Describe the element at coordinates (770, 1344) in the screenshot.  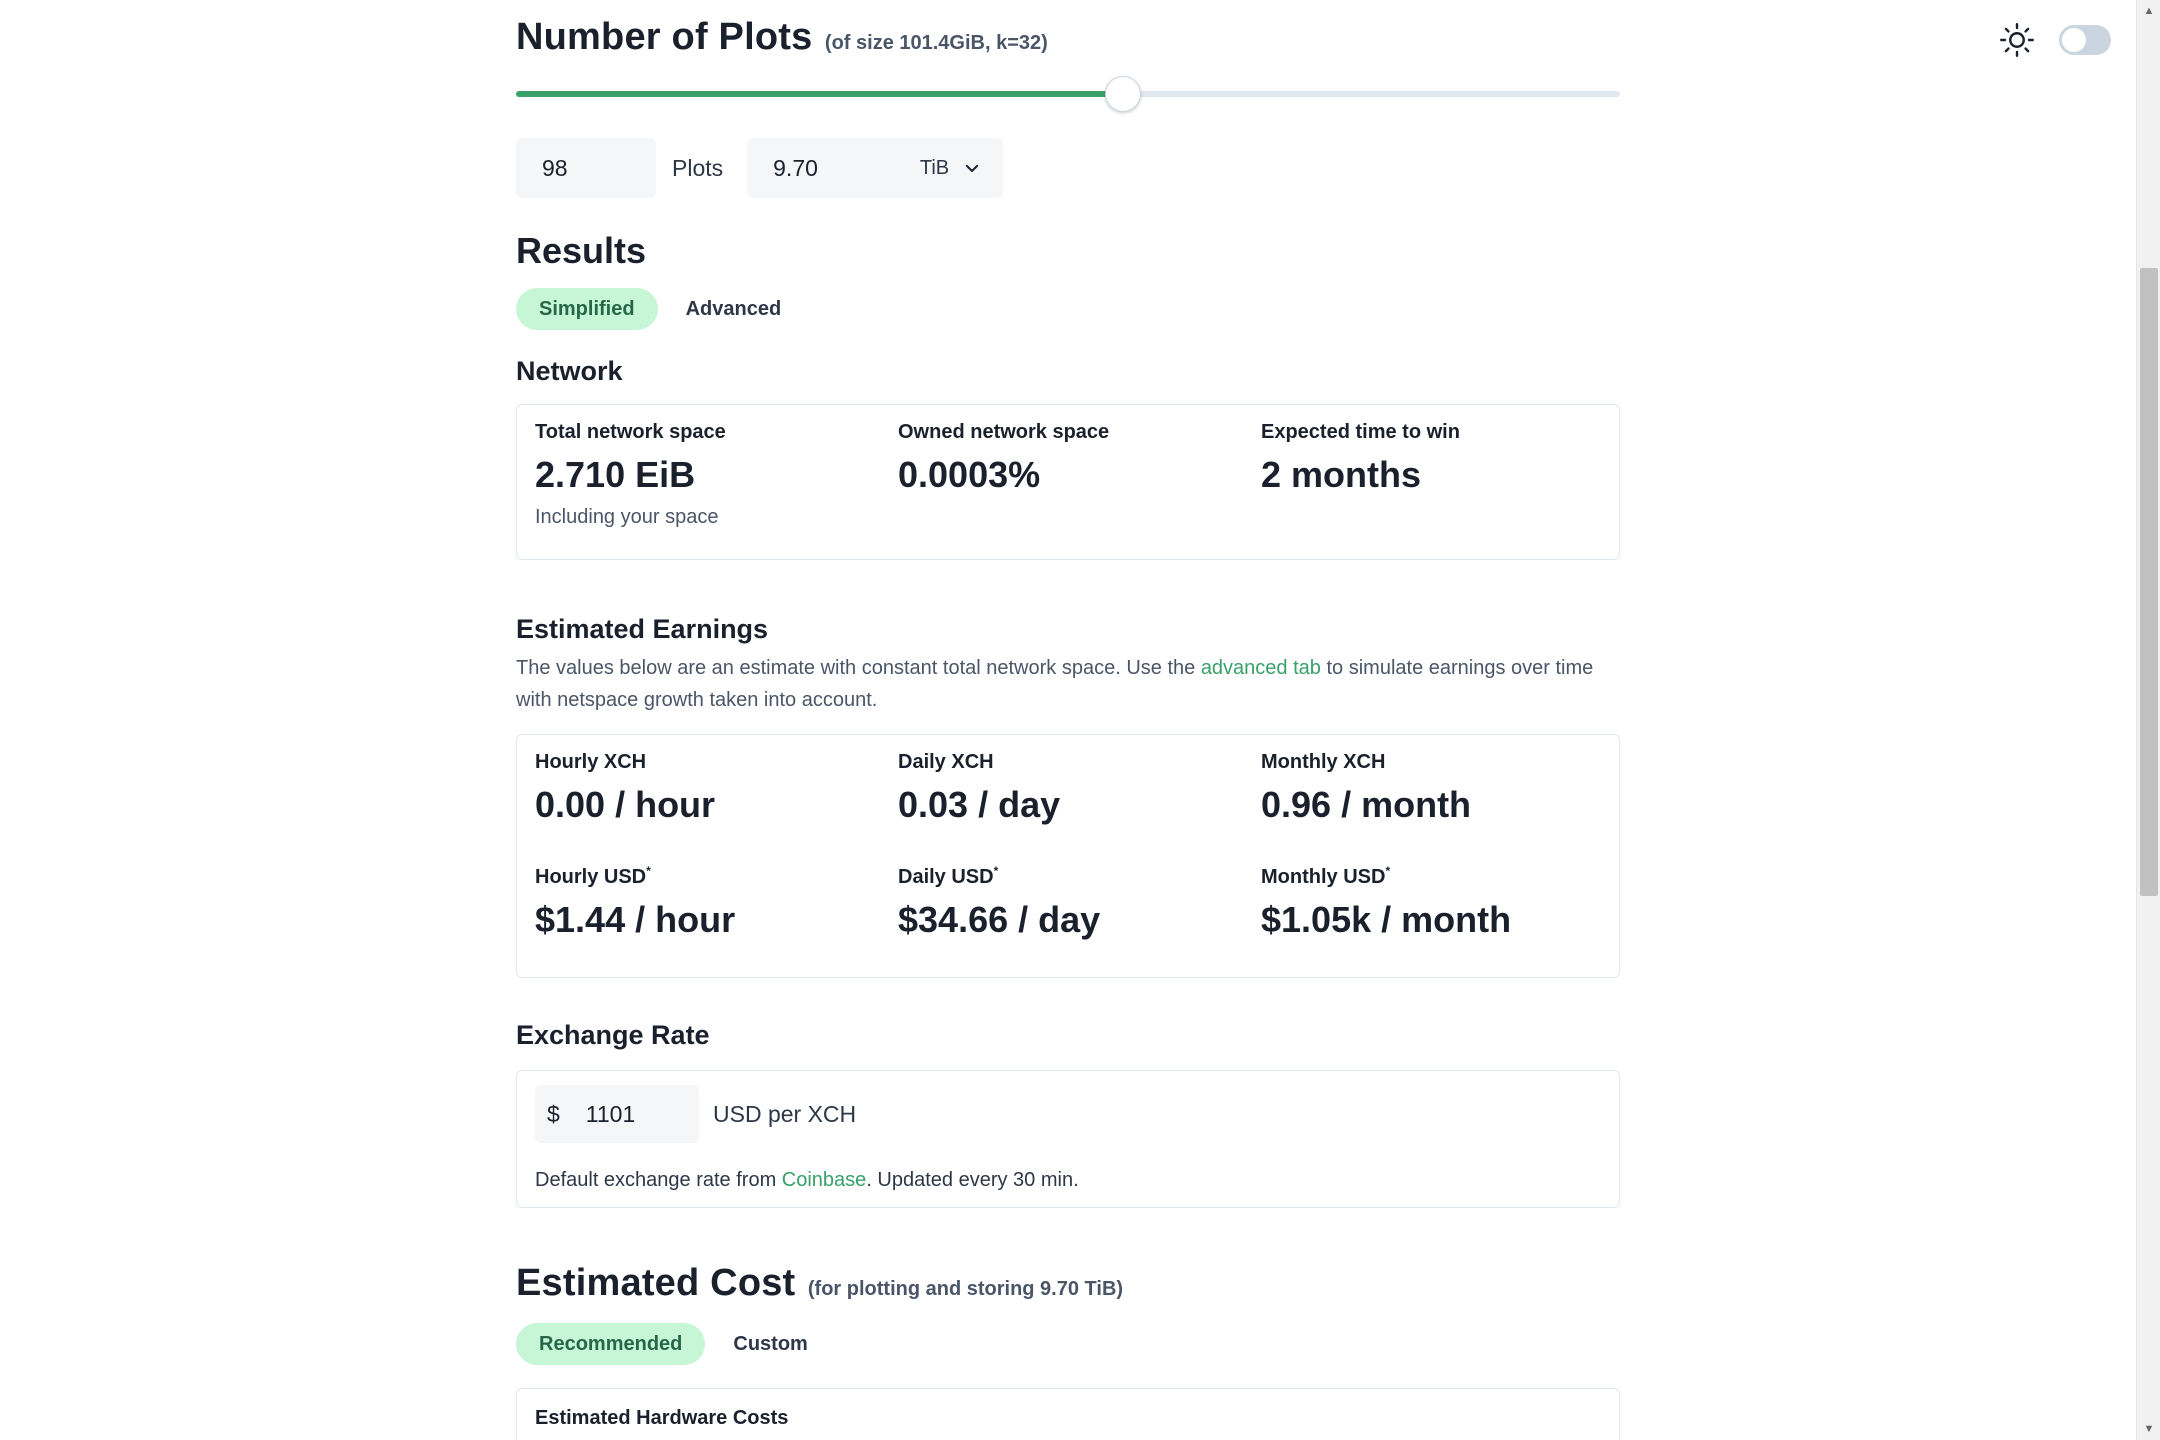
I see `tab-custom: Custom` at that location.